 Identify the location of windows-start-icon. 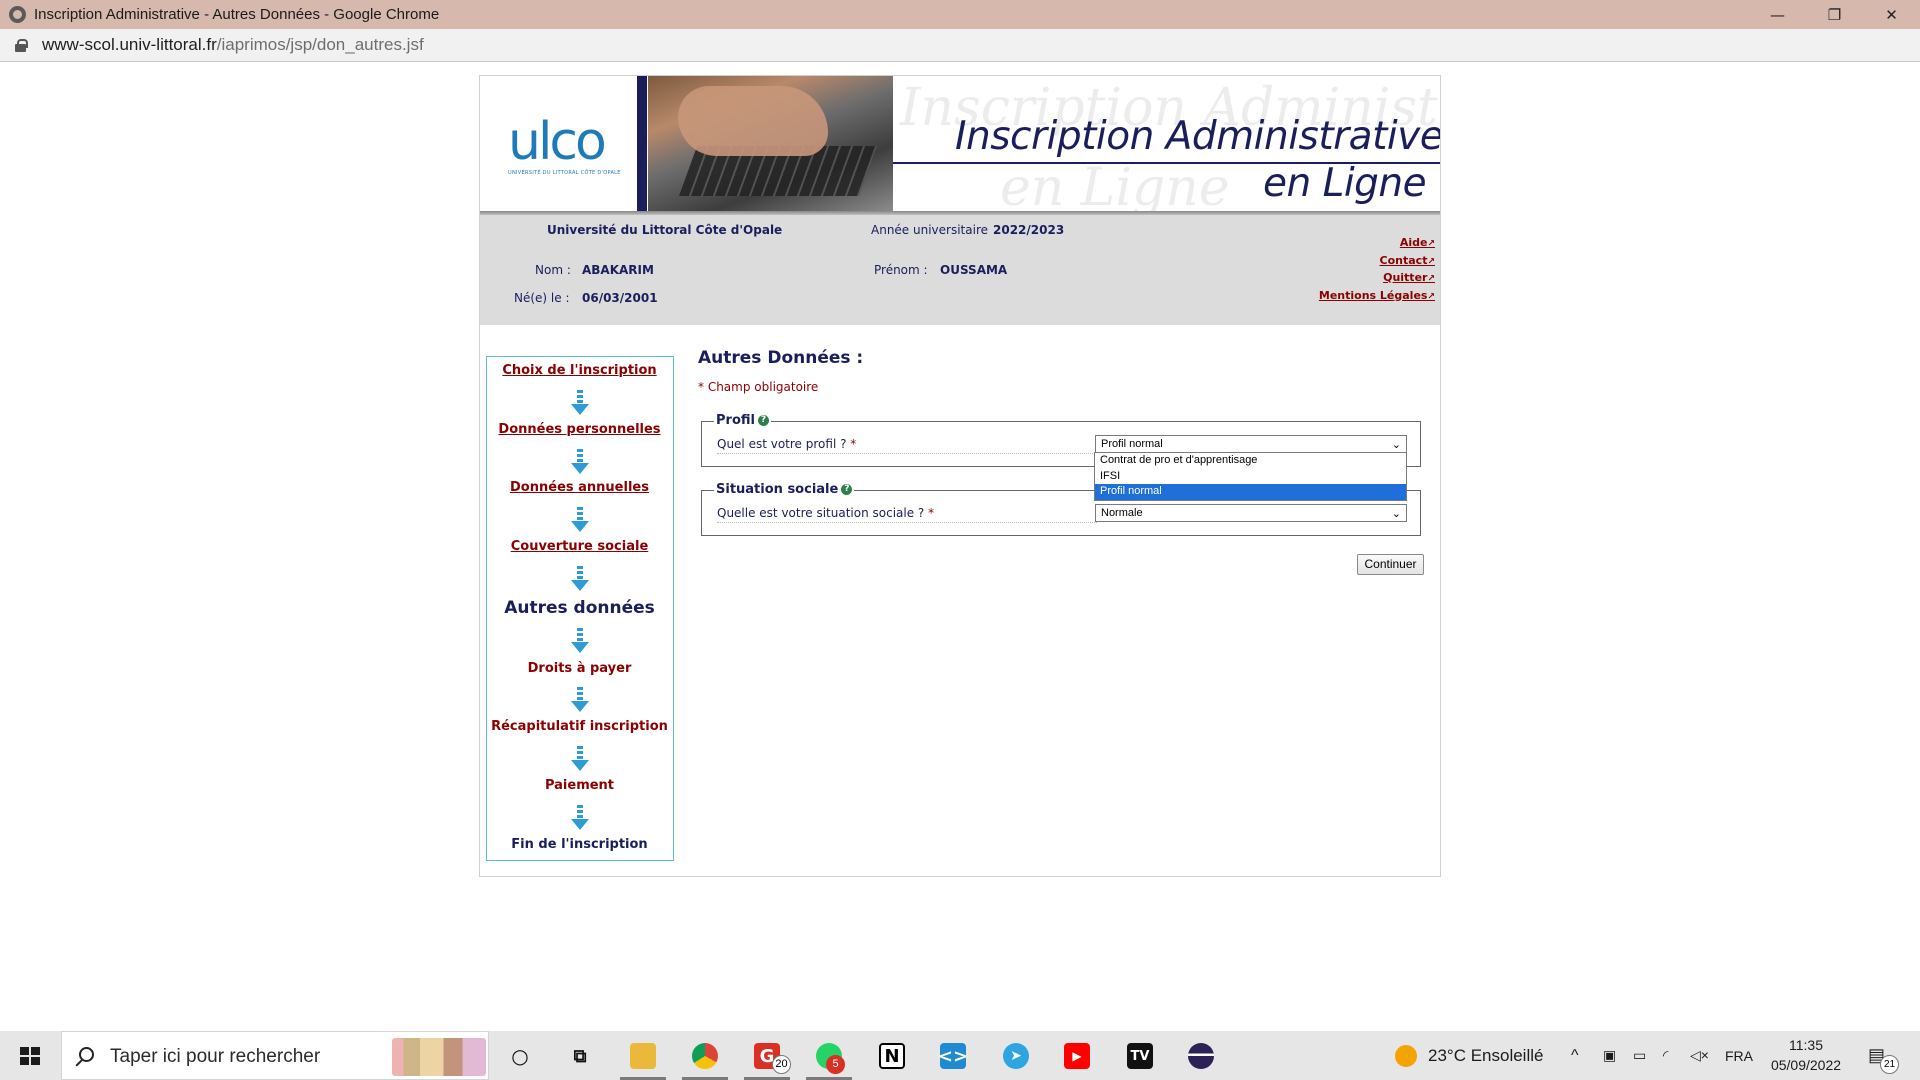
(30, 1056).